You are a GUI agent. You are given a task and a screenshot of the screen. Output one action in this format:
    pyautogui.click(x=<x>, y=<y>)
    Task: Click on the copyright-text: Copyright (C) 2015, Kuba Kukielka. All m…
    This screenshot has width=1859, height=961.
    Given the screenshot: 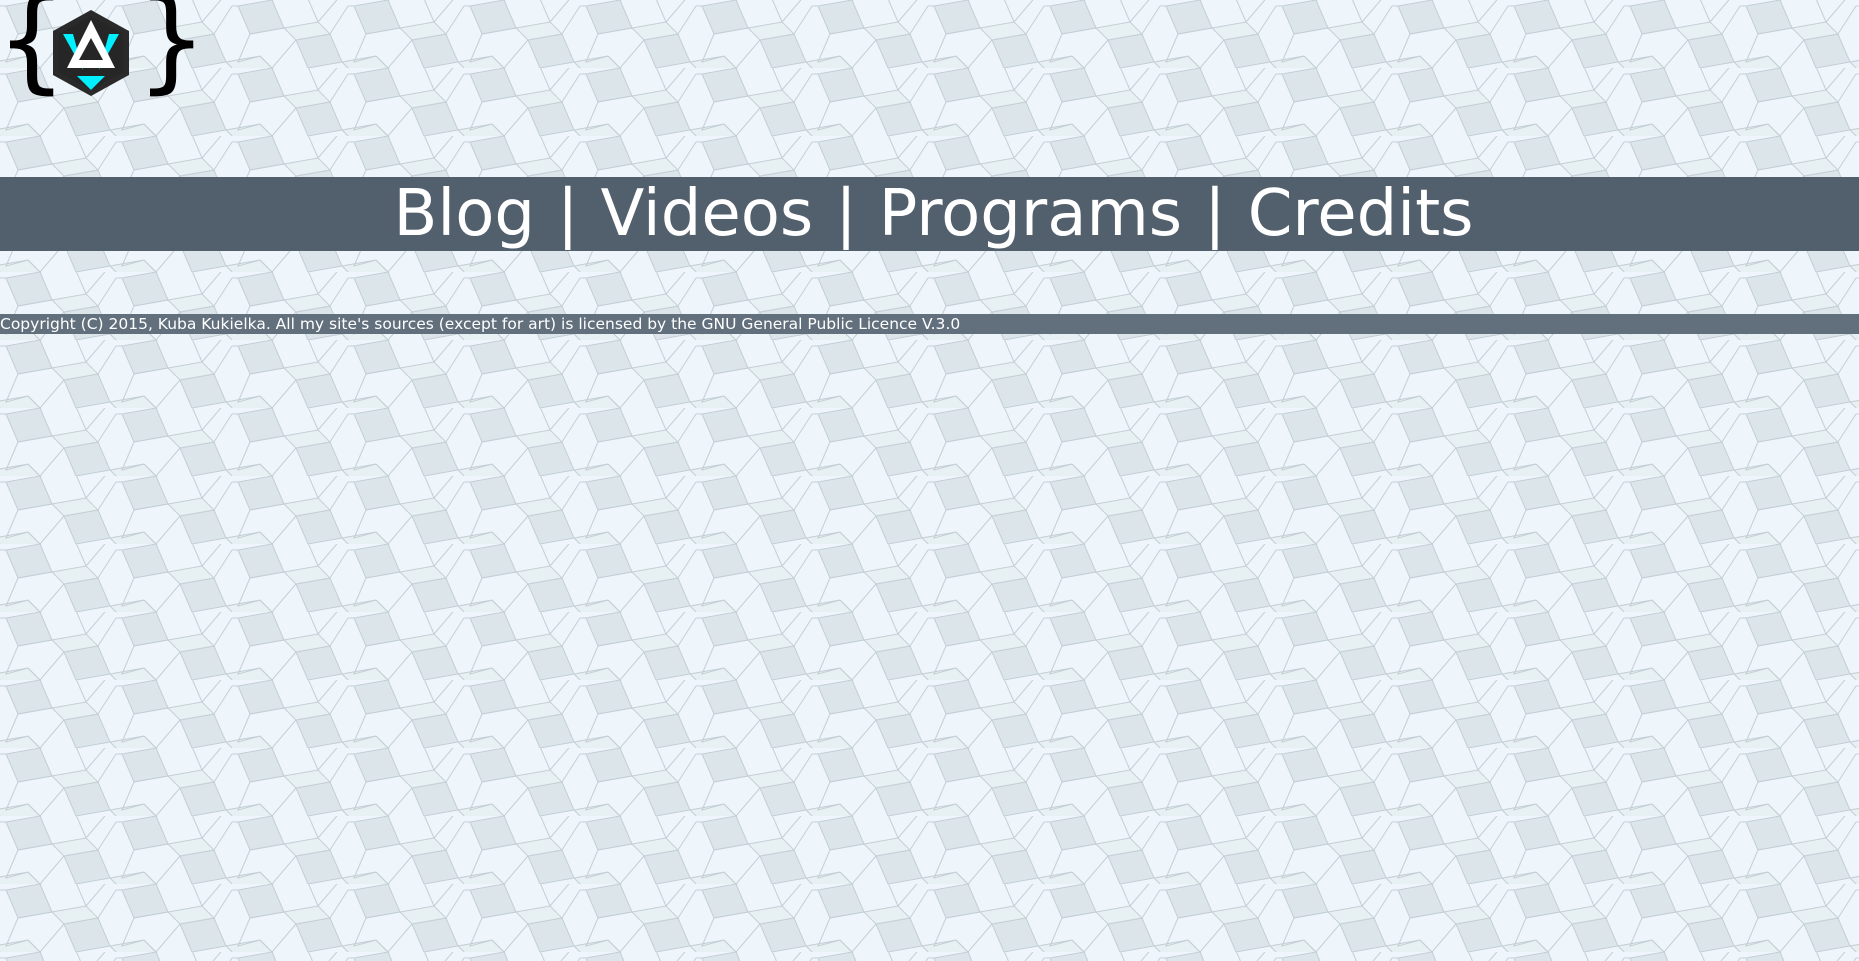 What is the action you would take?
    pyautogui.click(x=480, y=324)
    